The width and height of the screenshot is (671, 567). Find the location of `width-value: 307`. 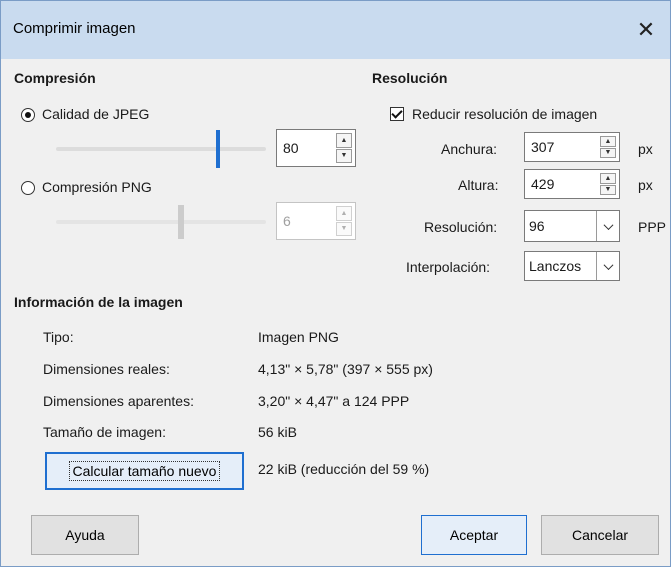

width-value: 307 is located at coordinates (543, 147).